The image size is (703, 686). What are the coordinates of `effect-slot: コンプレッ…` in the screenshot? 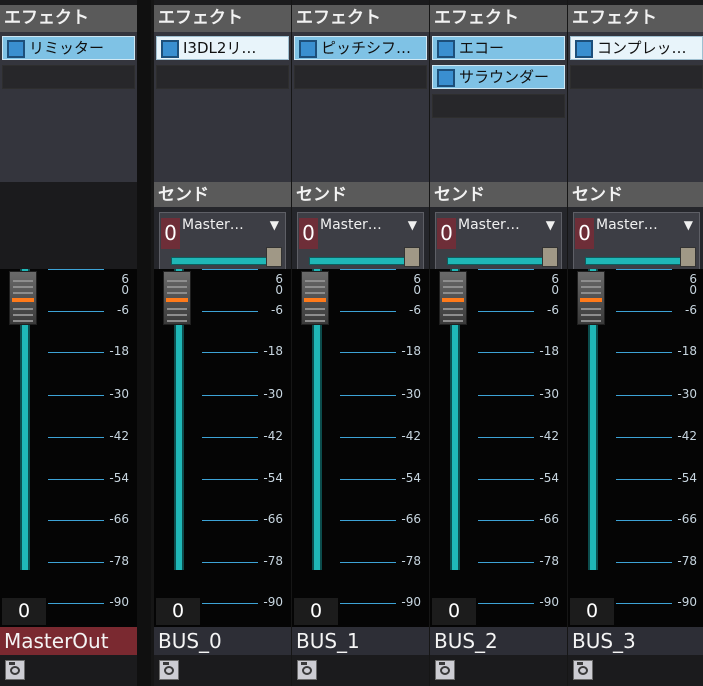 It's located at (636, 48).